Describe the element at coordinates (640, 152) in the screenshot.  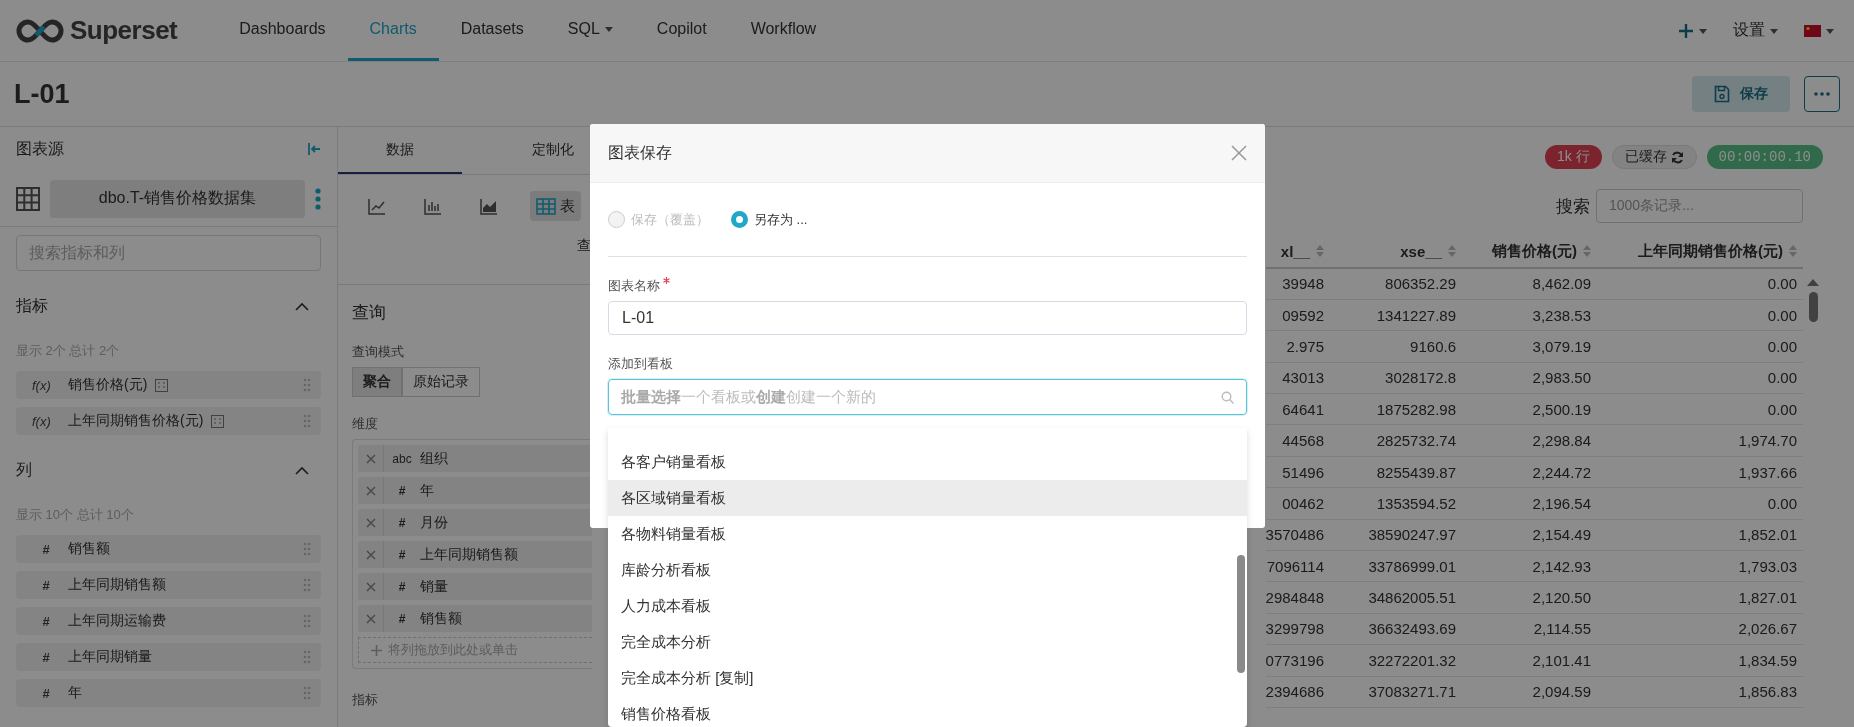
I see `dialog-title: 图表保存` at that location.